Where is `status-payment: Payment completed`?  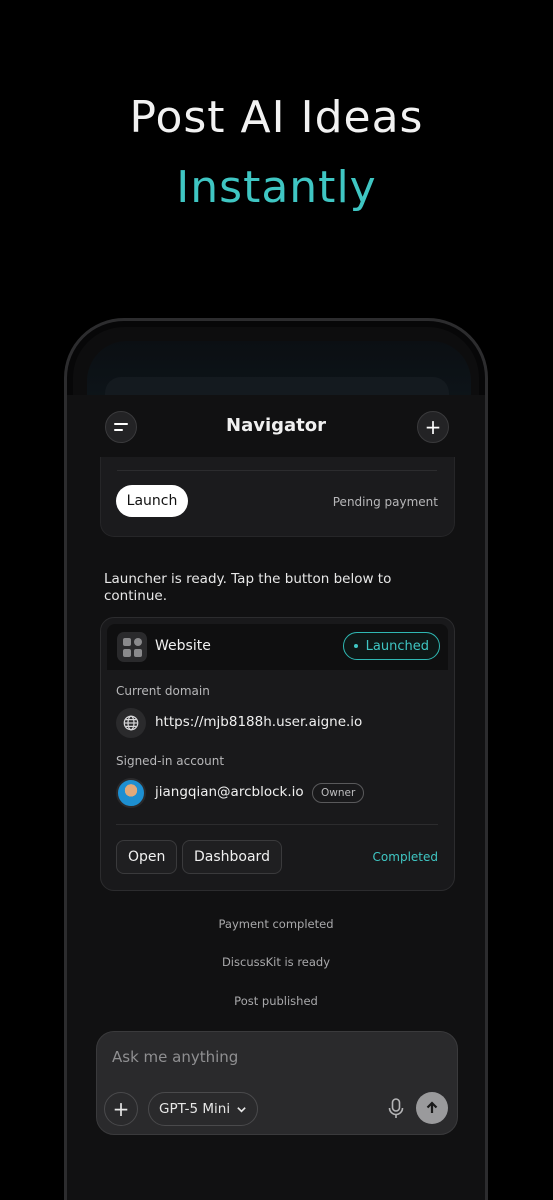 status-payment: Payment completed is located at coordinates (276, 924).